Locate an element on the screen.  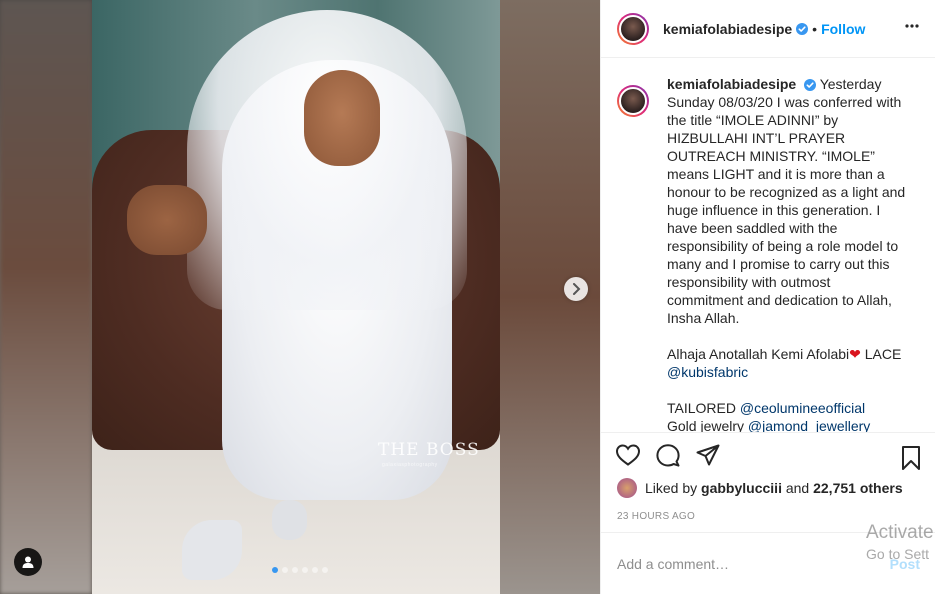
post-timestamp: 23 hours ago is located at coordinates (656, 516).